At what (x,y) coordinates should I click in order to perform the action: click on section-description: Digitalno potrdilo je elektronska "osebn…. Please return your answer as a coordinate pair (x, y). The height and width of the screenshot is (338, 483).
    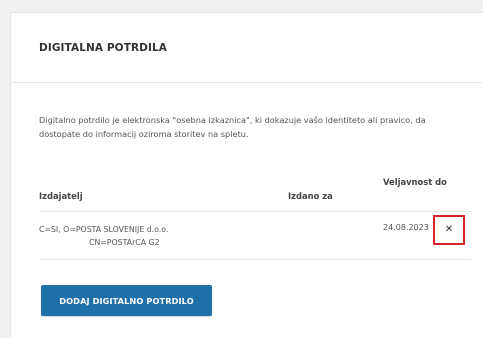
    Looking at the image, I should click on (232, 127).